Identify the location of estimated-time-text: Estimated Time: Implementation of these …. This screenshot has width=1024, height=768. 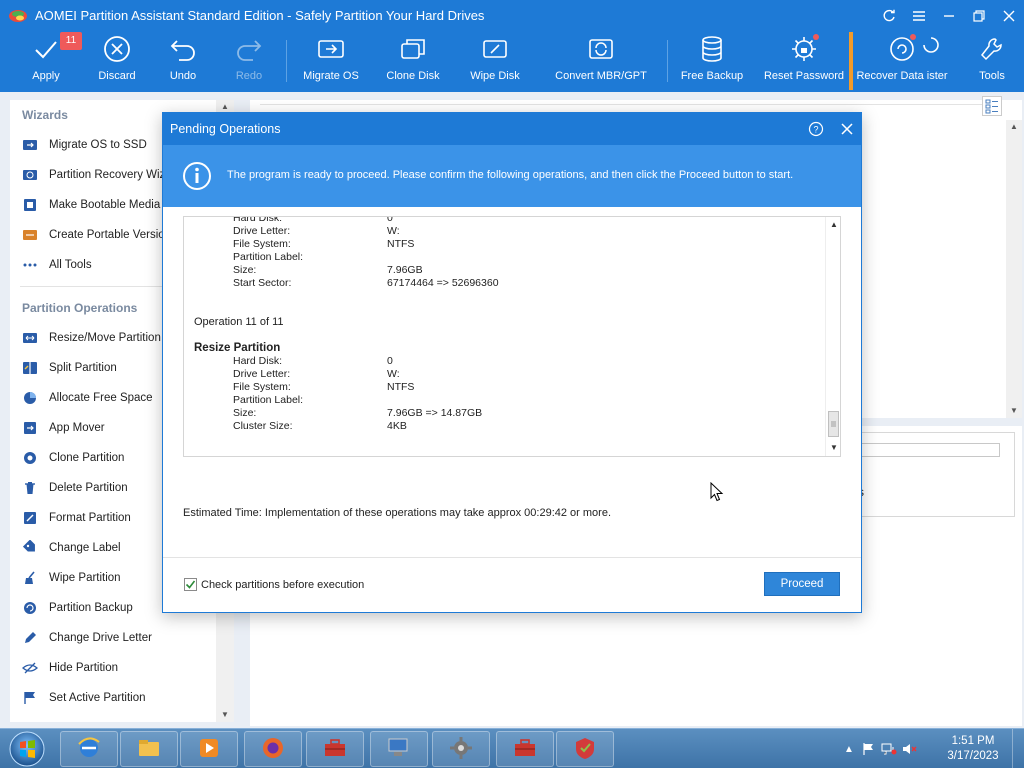
(397, 513).